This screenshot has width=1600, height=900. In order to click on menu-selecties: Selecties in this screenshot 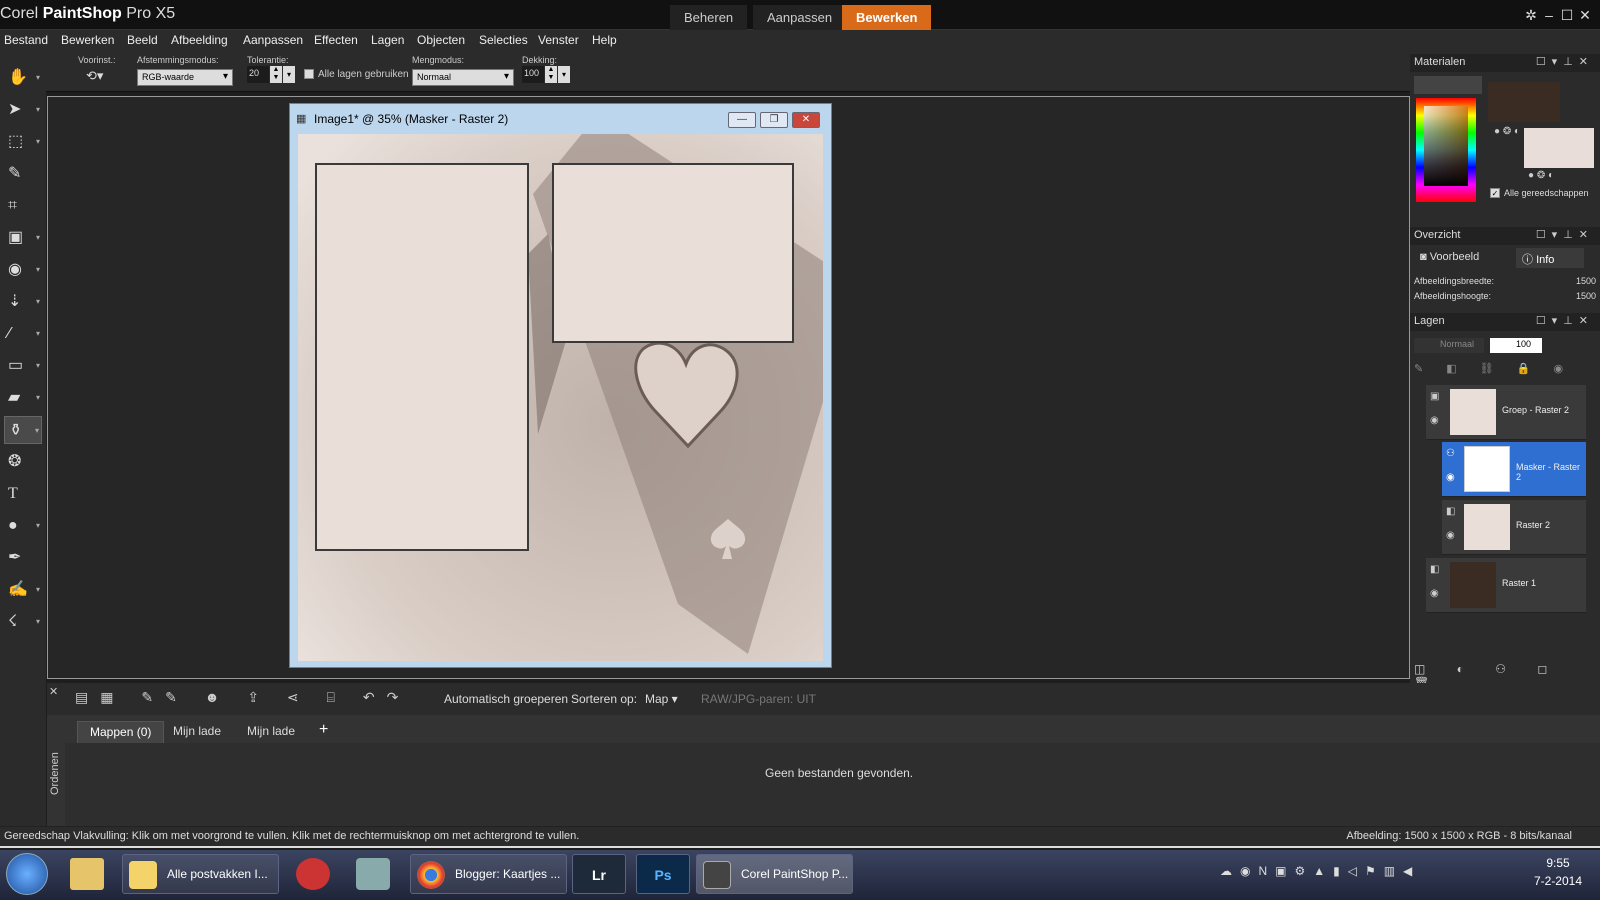, I will do `click(503, 40)`.